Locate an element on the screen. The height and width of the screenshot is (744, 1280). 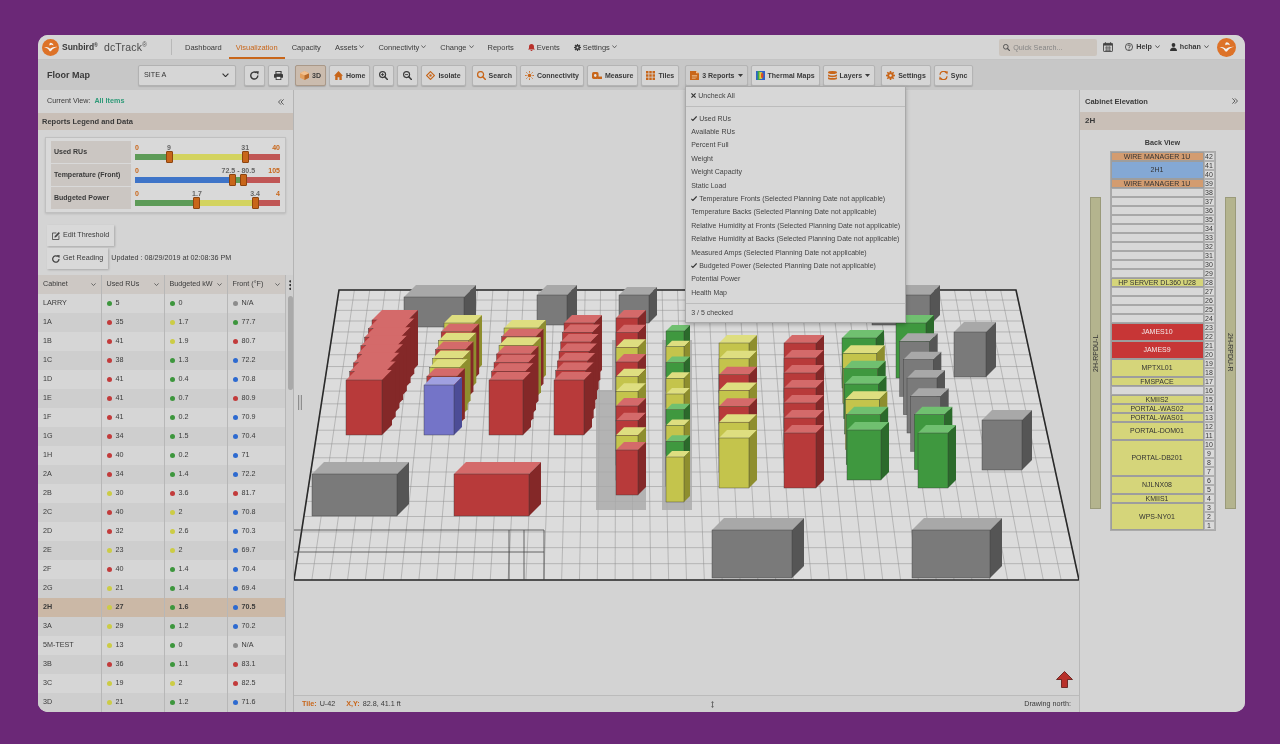
zoom-in-icon is located at coordinates (384, 75).